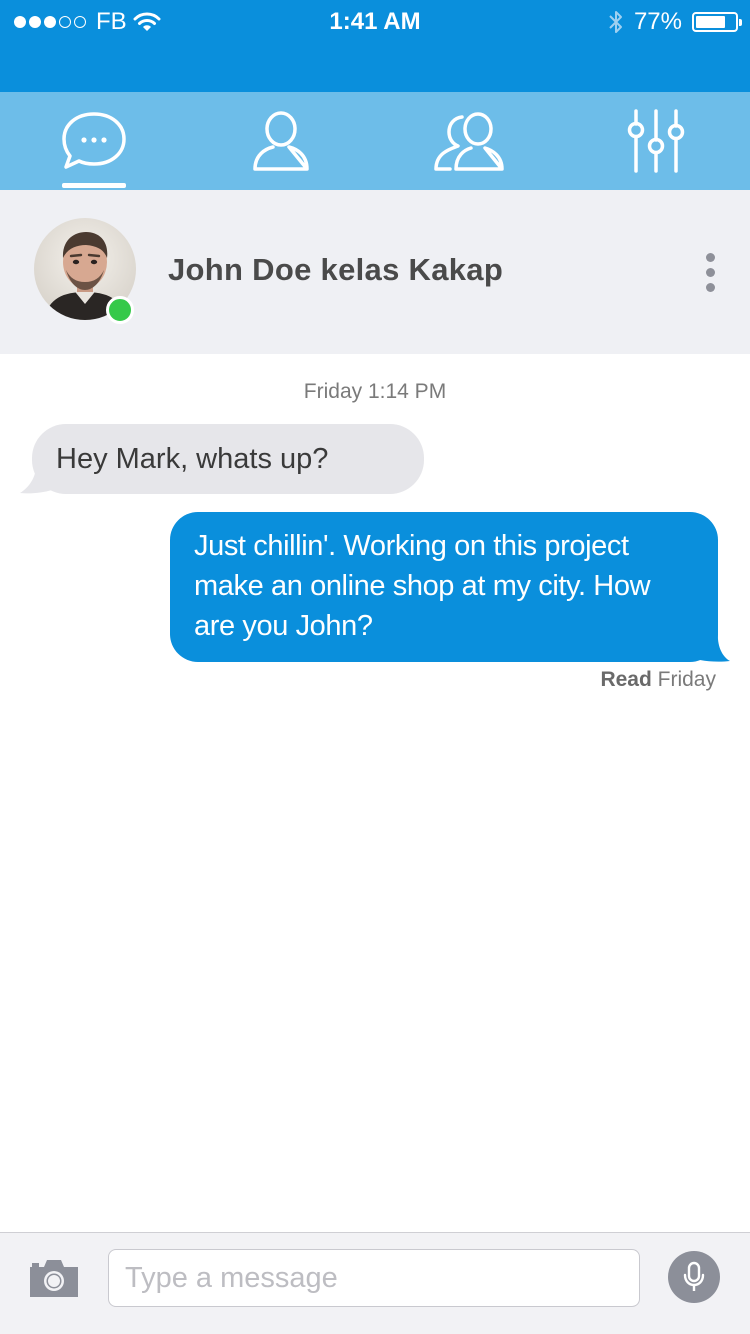 The image size is (750, 1334). Describe the element at coordinates (120, 310) in the screenshot. I see `online-status-indicator` at that location.